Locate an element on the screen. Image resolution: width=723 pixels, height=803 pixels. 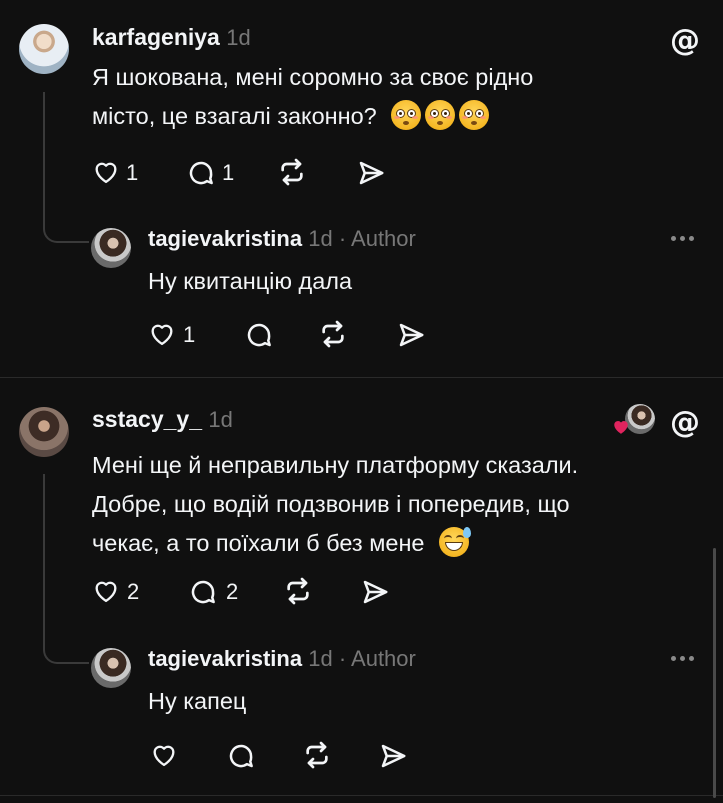
reply-text: Ну капец is located at coordinates (197, 701).